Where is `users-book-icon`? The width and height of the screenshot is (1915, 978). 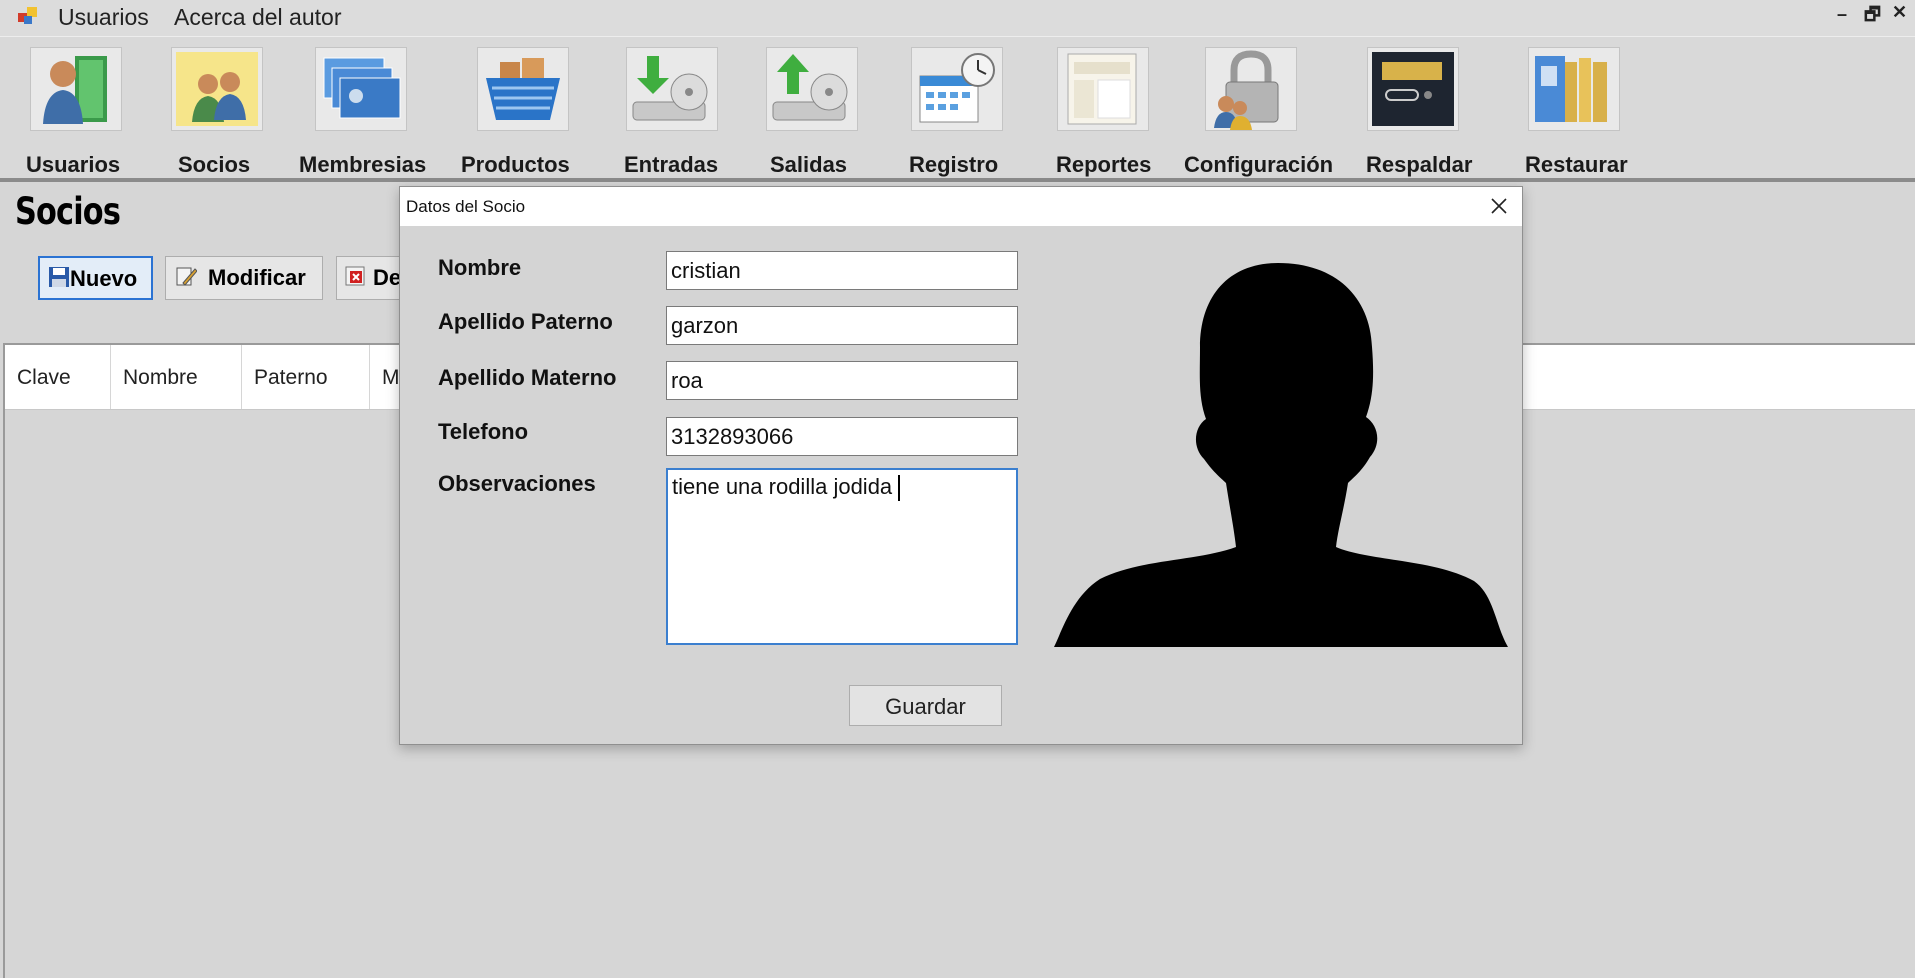 users-book-icon is located at coordinates (76, 89).